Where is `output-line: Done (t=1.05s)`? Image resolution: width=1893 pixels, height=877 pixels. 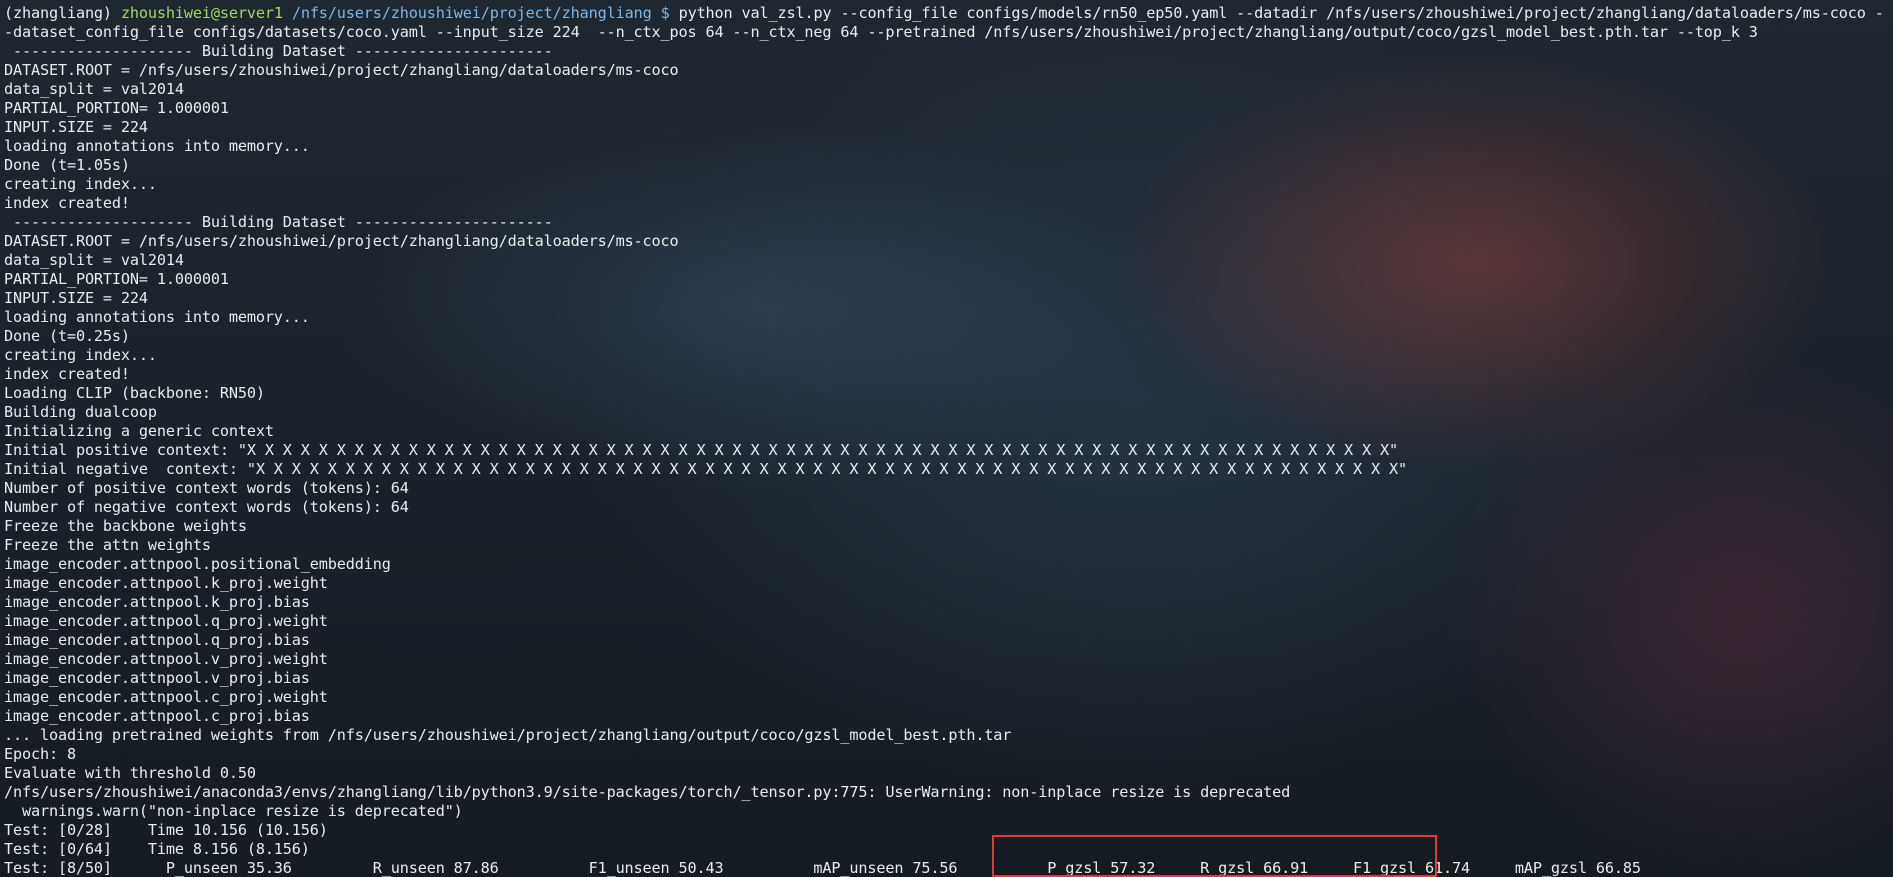 output-line: Done (t=1.05s) is located at coordinates (67, 165).